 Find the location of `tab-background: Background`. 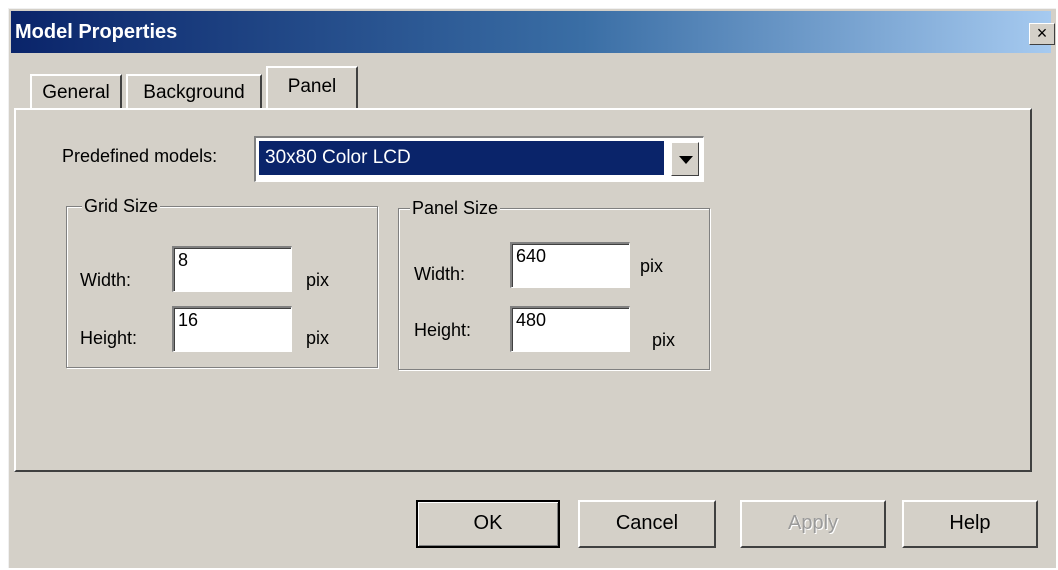

tab-background: Background is located at coordinates (194, 91).